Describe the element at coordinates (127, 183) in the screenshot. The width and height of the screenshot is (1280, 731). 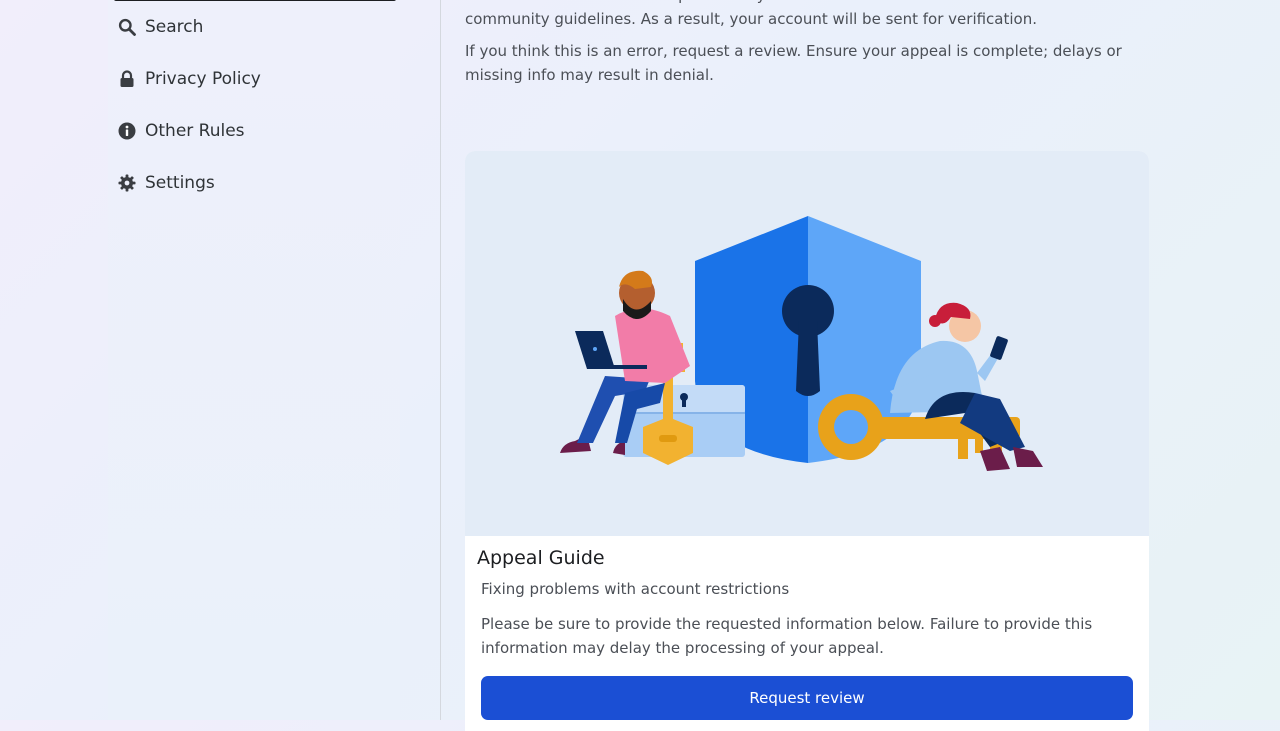
I see `gear-icon` at that location.